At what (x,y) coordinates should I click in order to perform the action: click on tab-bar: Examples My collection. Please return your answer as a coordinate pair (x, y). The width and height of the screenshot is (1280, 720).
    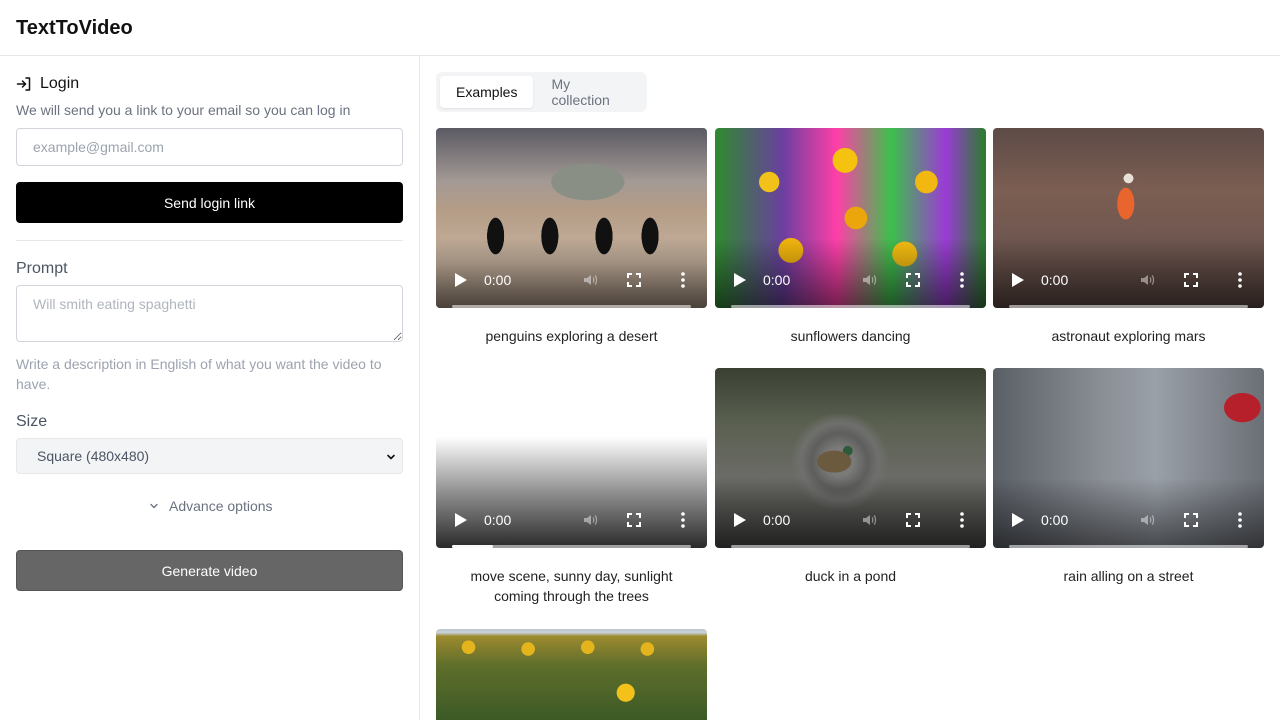
    Looking at the image, I should click on (541, 92).